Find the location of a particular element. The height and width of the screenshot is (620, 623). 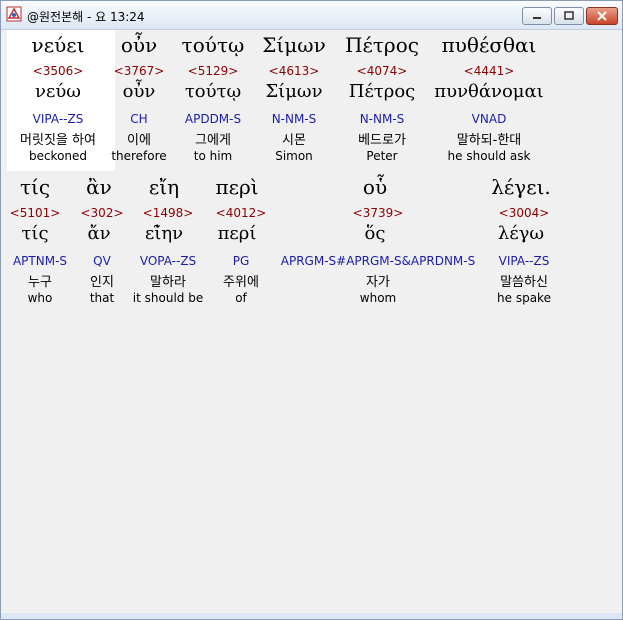

korean-gloss: 이에 is located at coordinates (139, 140).